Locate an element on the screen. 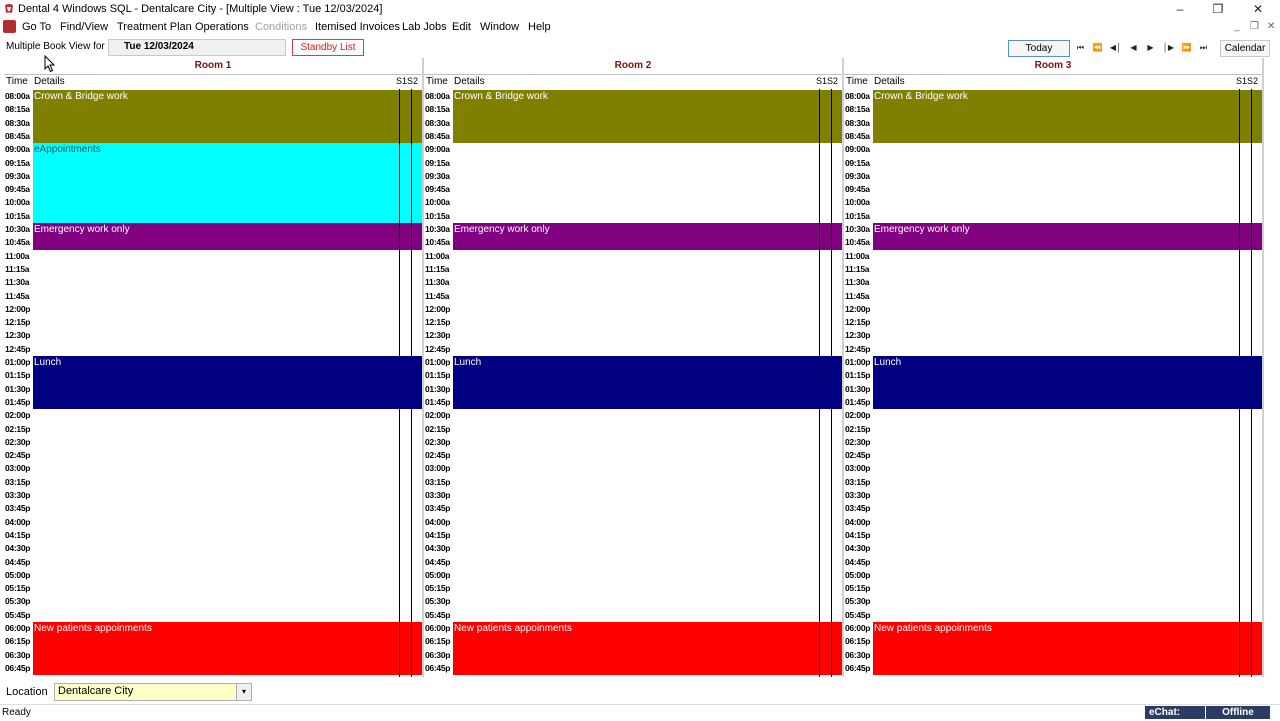 The width and height of the screenshot is (1280, 721). back-icon: ◀ is located at coordinates (1133, 47).